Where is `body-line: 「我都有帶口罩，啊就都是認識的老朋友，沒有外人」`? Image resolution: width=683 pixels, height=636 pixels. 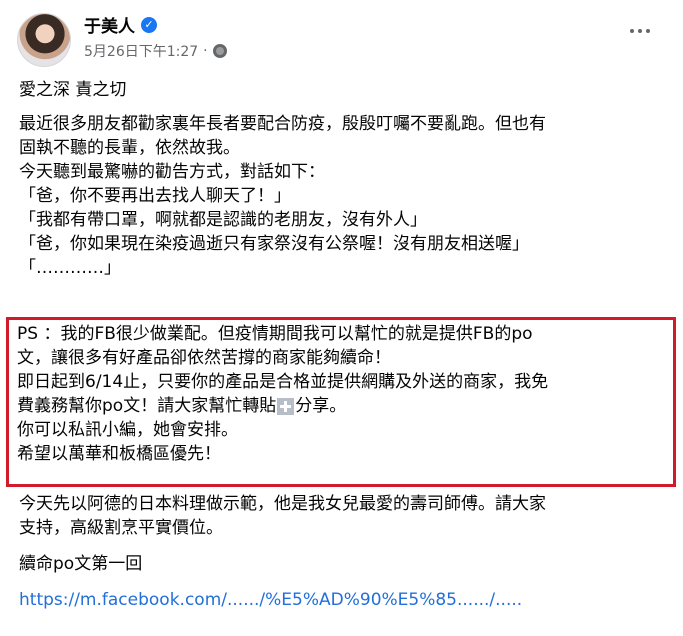
body-line: 「我都有帶口罩，啊就都是認識的老朋友，沒有外人」 is located at coordinates (223, 220).